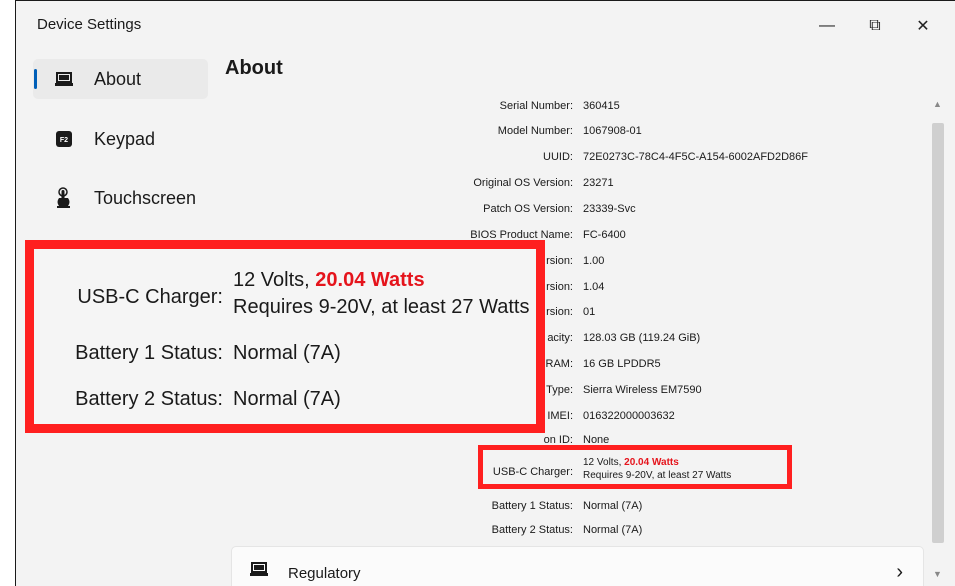  I want to click on info-value: 016322000003632, so click(629, 416).